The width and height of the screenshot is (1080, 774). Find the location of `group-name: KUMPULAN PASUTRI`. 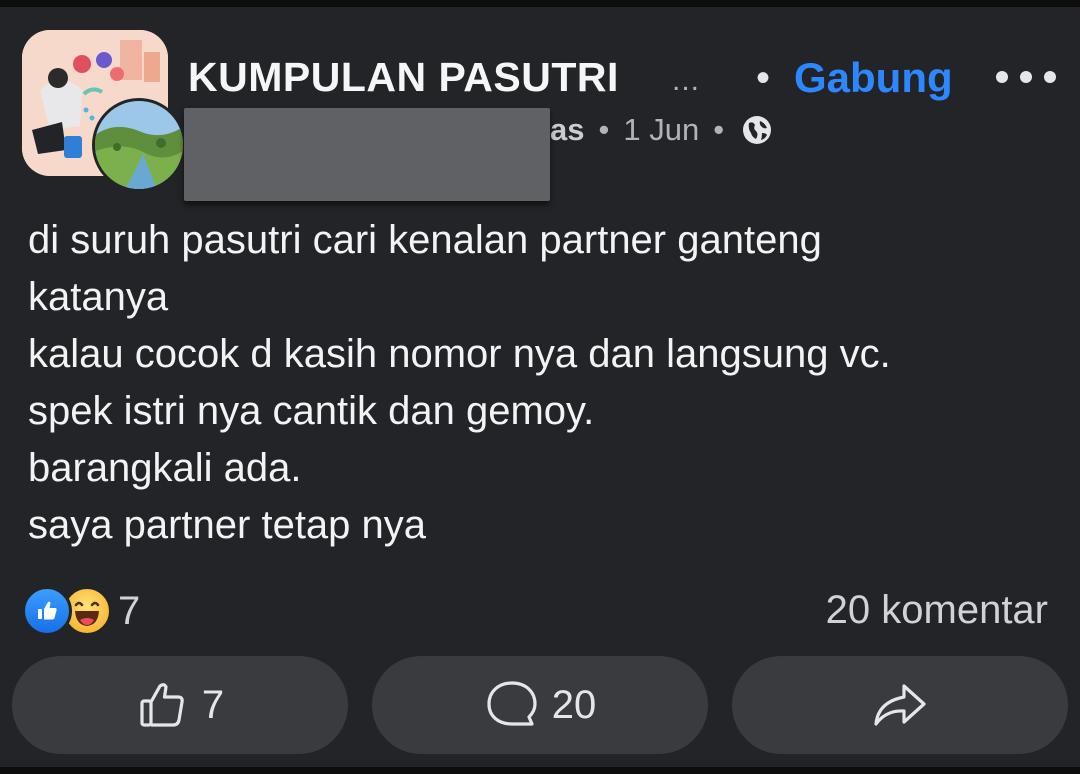

group-name: KUMPULAN PASUTRI is located at coordinates (403, 77).